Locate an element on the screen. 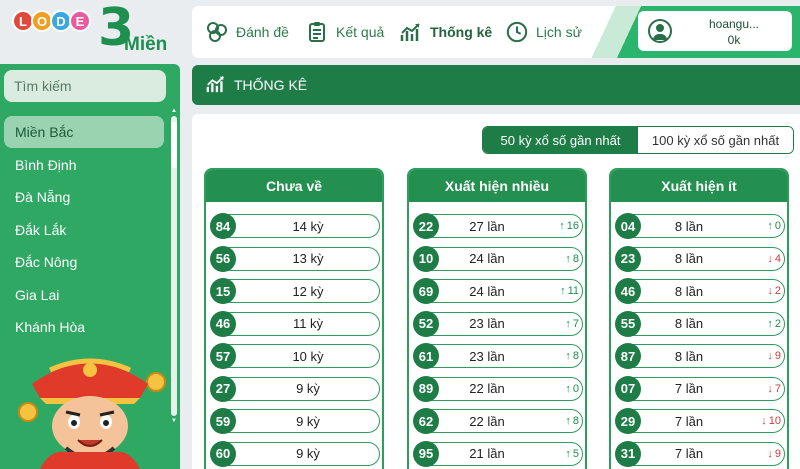 The height and width of the screenshot is (469, 800). sidebar-scrollbar: ▲ ▼ is located at coordinates (174, 266).